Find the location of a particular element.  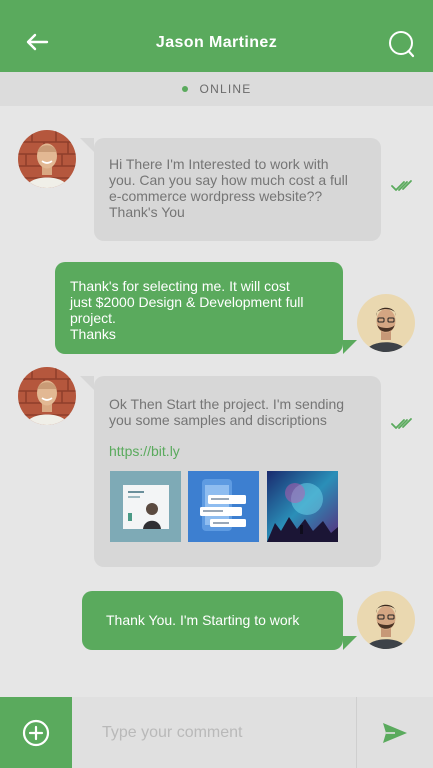

chat-title: Jason Martinez is located at coordinates (216, 42).